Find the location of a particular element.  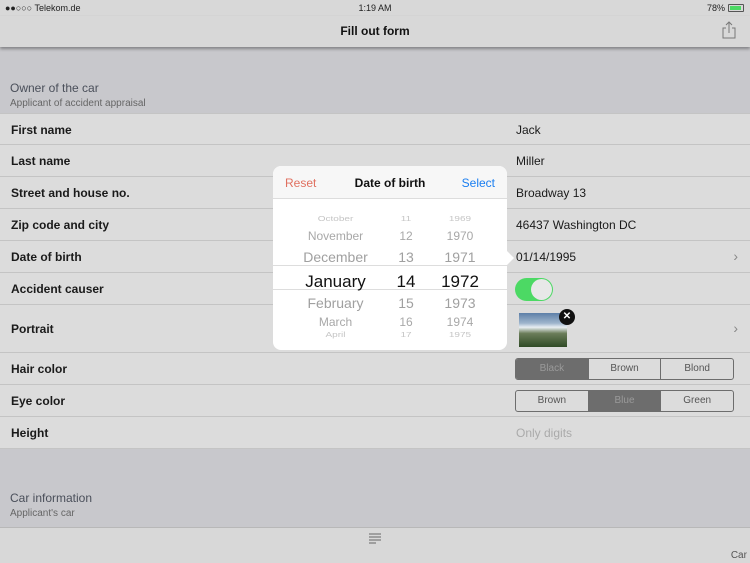

last-name-field: Miller is located at coordinates (530, 161).